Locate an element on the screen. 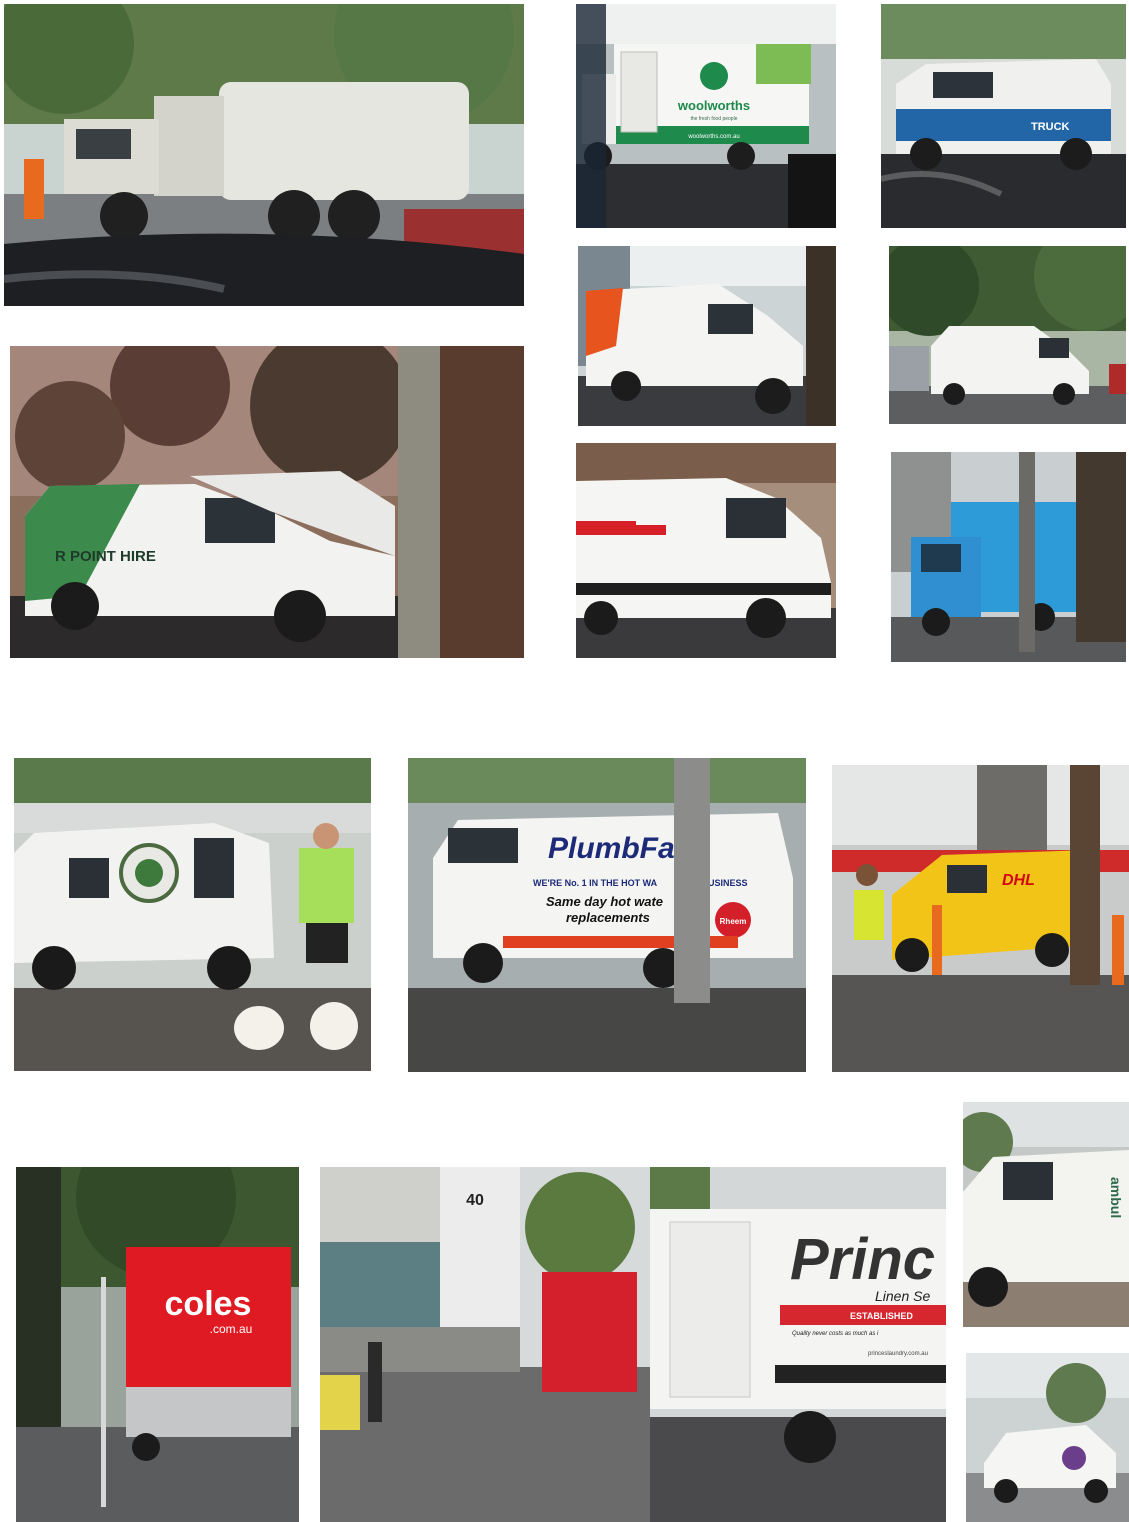 The image size is (1129, 1522). plumbfast-line2: USINESS is located at coordinates (728, 883).